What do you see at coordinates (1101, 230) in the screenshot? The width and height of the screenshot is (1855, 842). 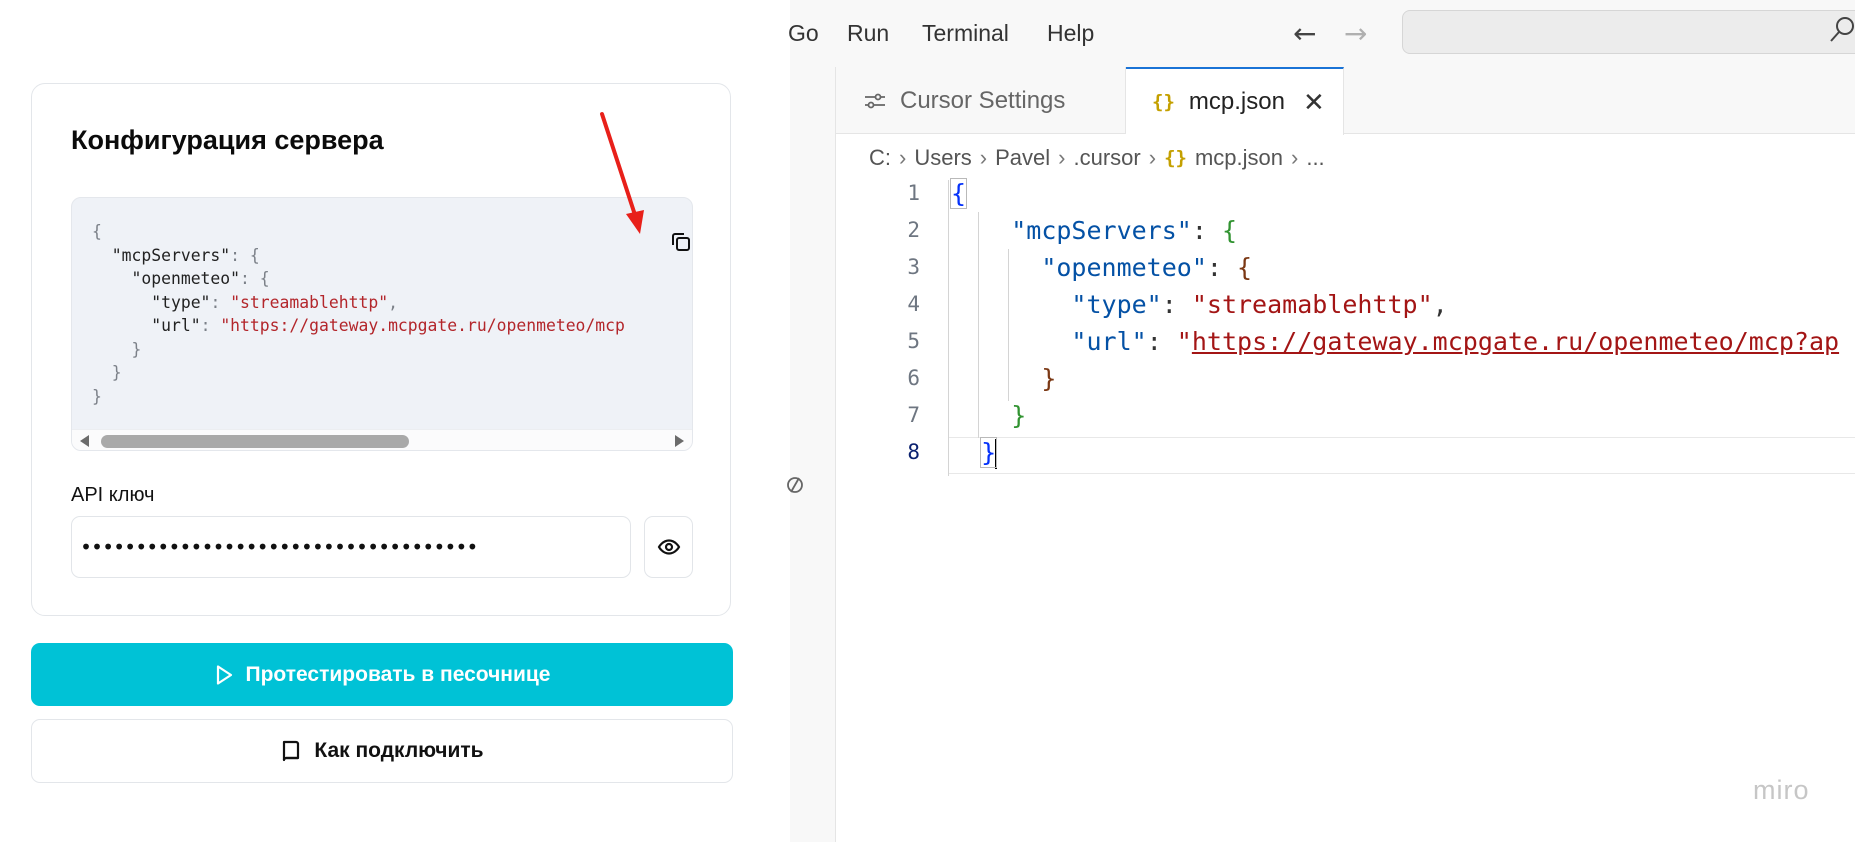 I see `json-key-mcpservers: "mcpServers"` at bounding box center [1101, 230].